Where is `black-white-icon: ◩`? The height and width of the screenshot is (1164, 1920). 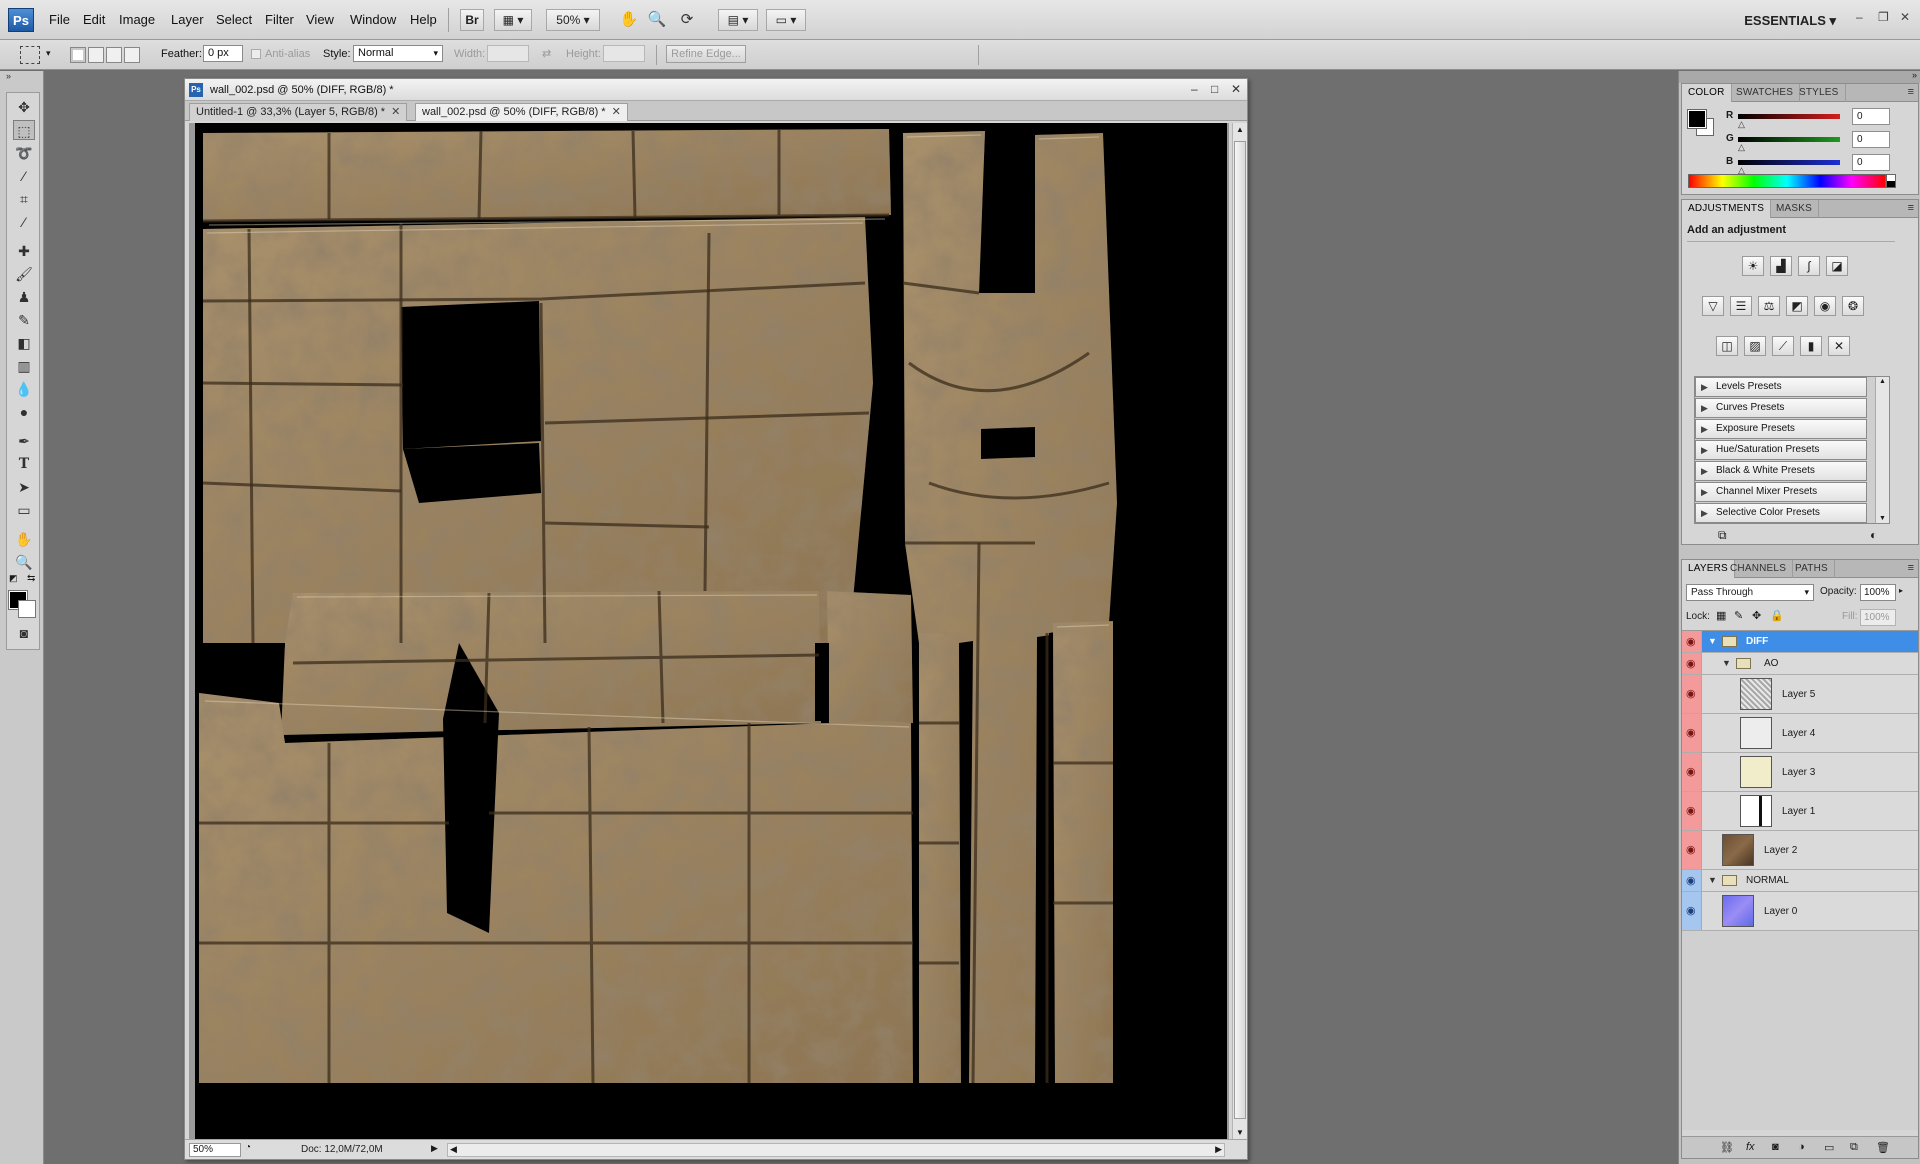
black-white-icon: ◩ is located at coordinates (1797, 306).